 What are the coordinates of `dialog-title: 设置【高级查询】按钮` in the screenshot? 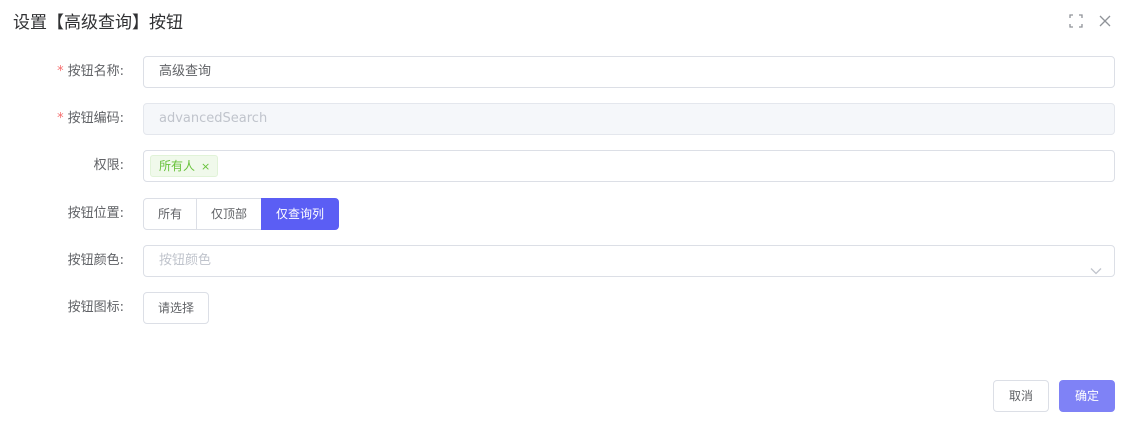 It's located at (98, 23).